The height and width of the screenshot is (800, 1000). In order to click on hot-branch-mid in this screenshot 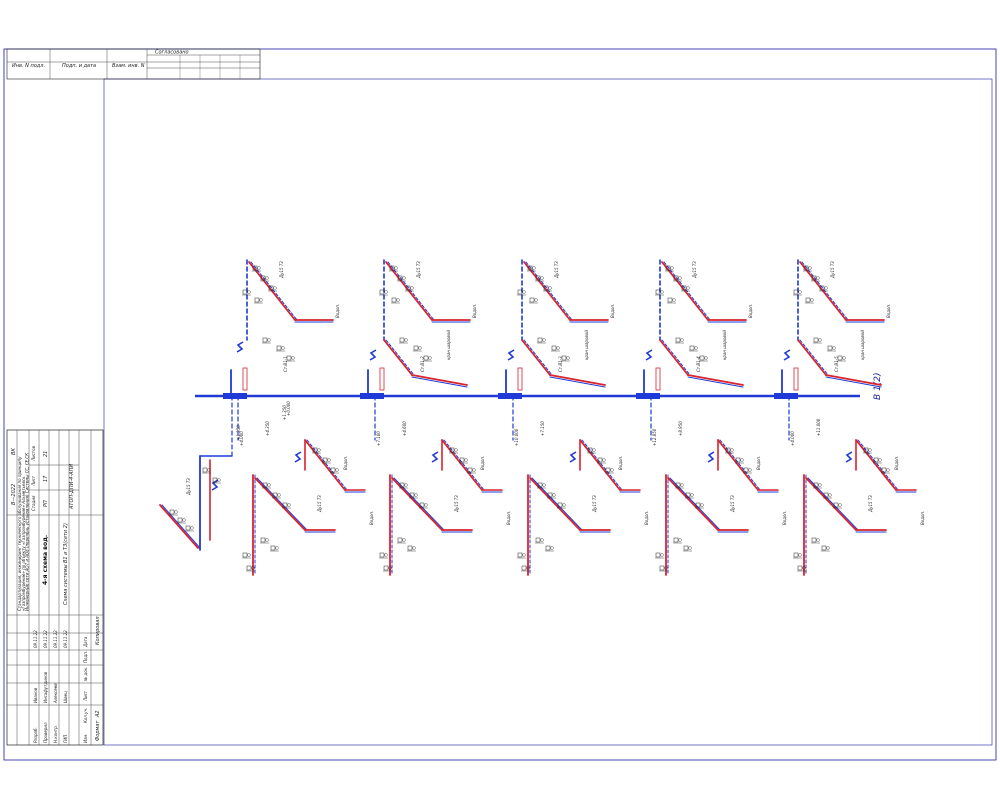, I will do `click(577, 380)`.